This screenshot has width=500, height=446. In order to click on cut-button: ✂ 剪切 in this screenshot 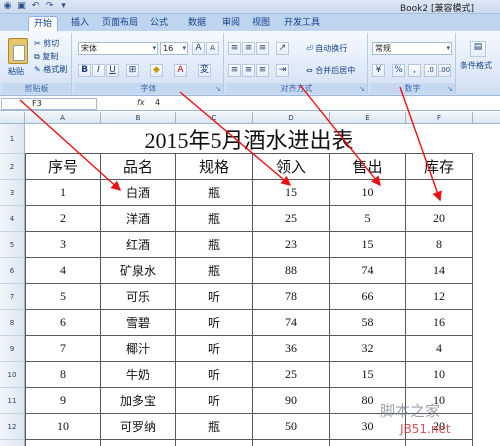, I will do `click(46, 44)`.